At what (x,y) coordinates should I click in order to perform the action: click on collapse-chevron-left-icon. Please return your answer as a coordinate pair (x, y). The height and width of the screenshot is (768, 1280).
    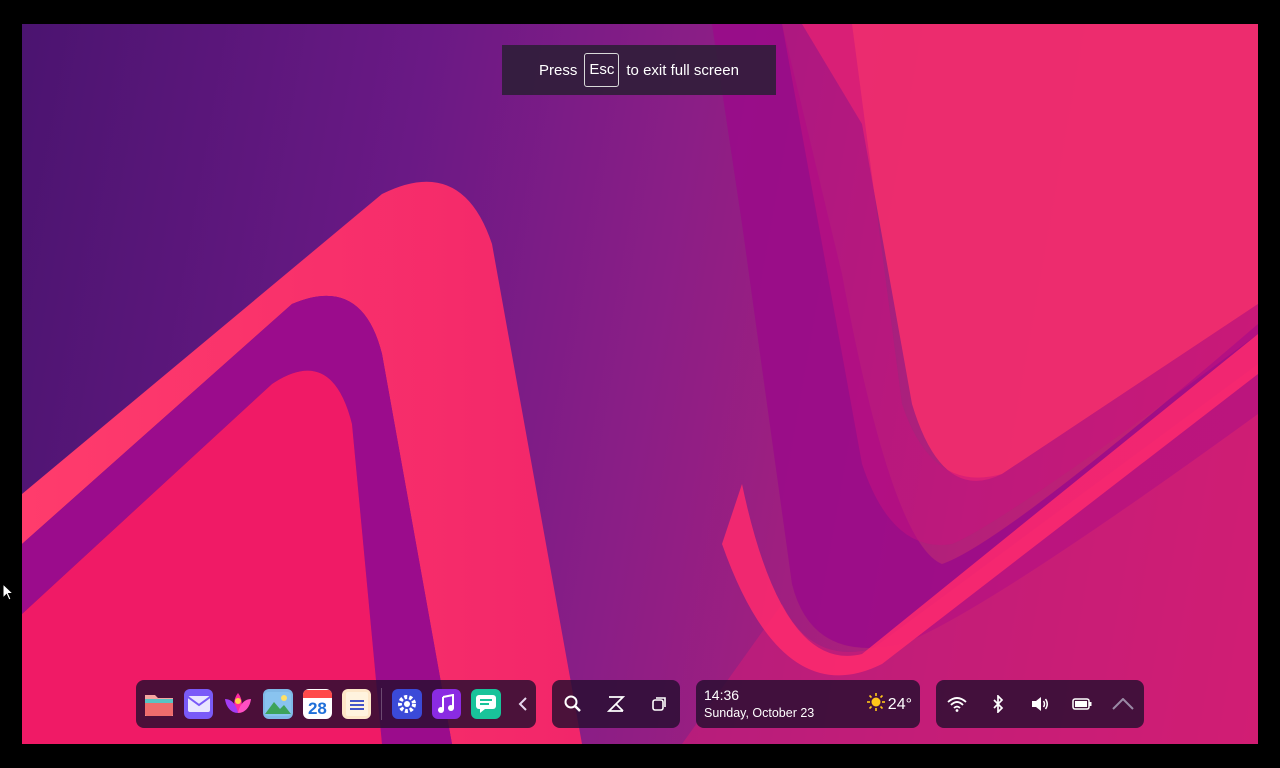
    Looking at the image, I should click on (523, 704).